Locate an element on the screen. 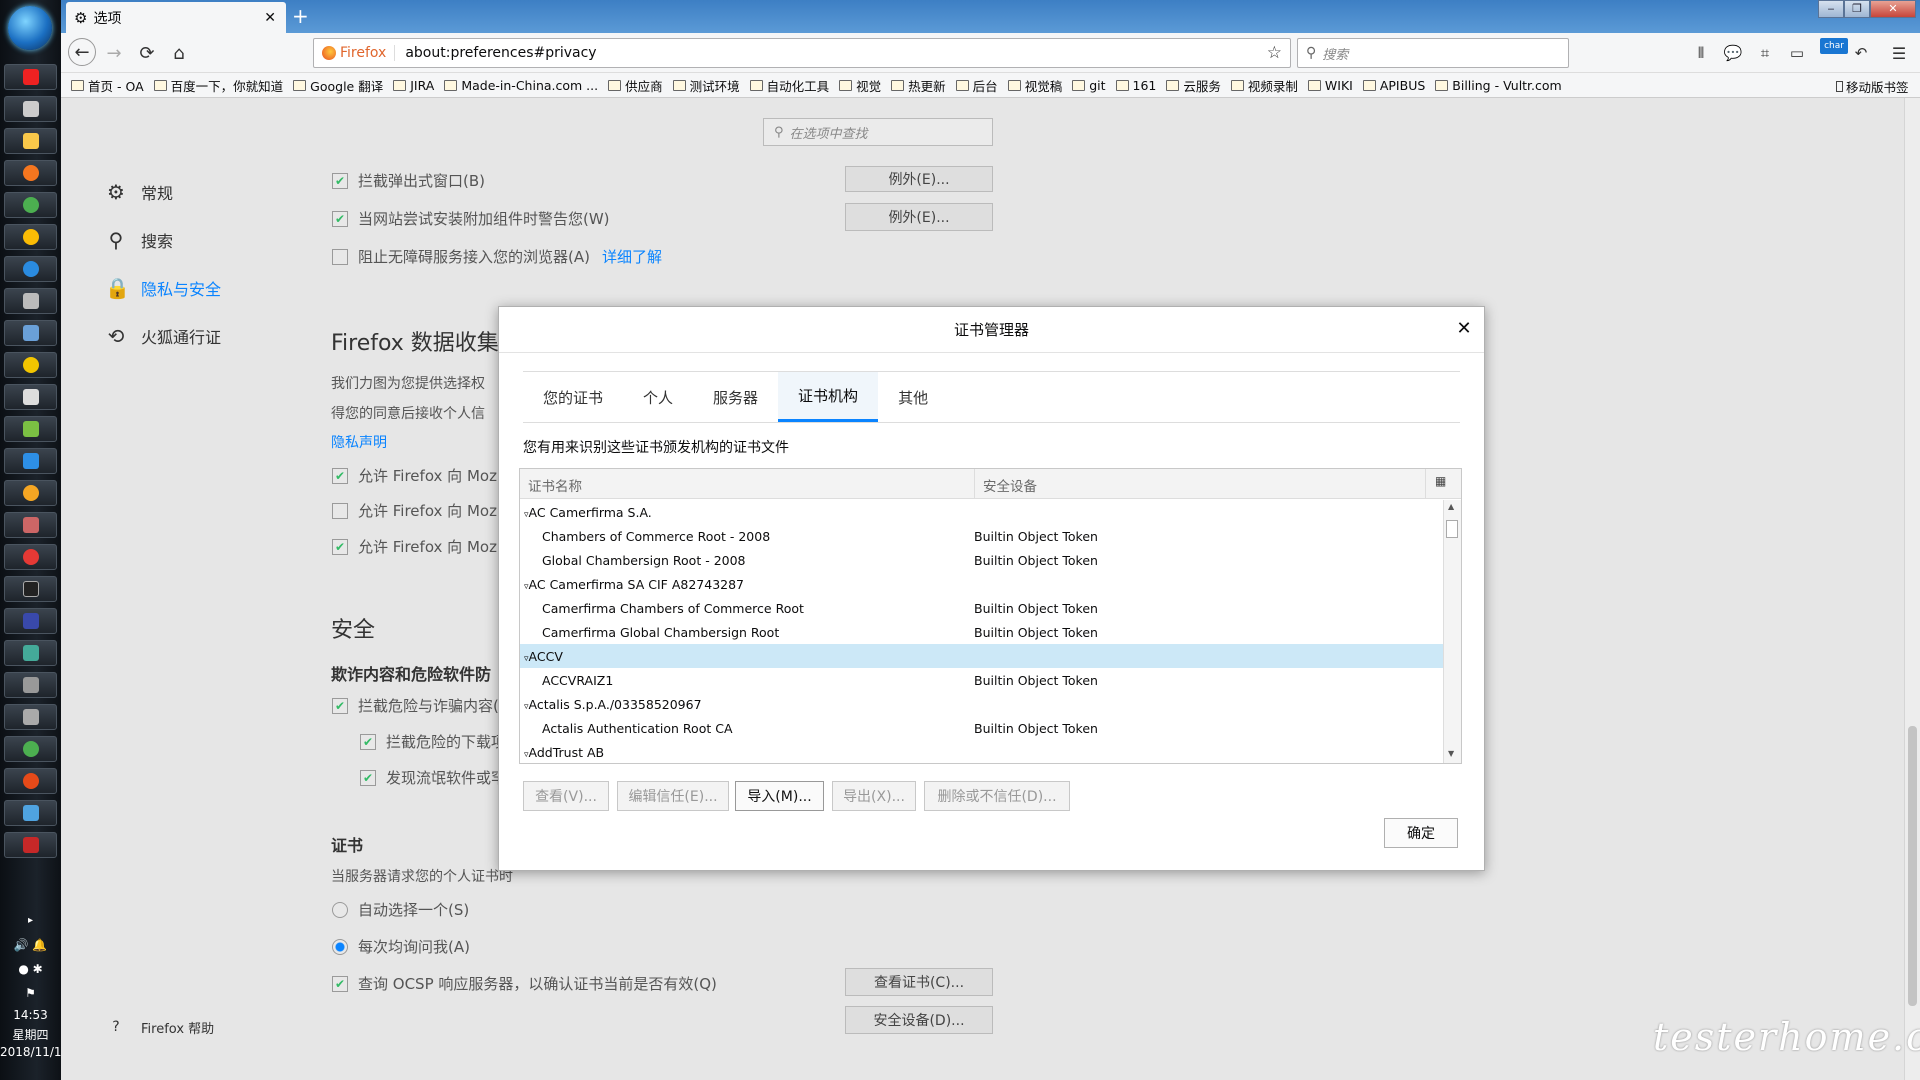  popups-row: ✔ 拦截弹出式窗口(B) is located at coordinates (408, 180).